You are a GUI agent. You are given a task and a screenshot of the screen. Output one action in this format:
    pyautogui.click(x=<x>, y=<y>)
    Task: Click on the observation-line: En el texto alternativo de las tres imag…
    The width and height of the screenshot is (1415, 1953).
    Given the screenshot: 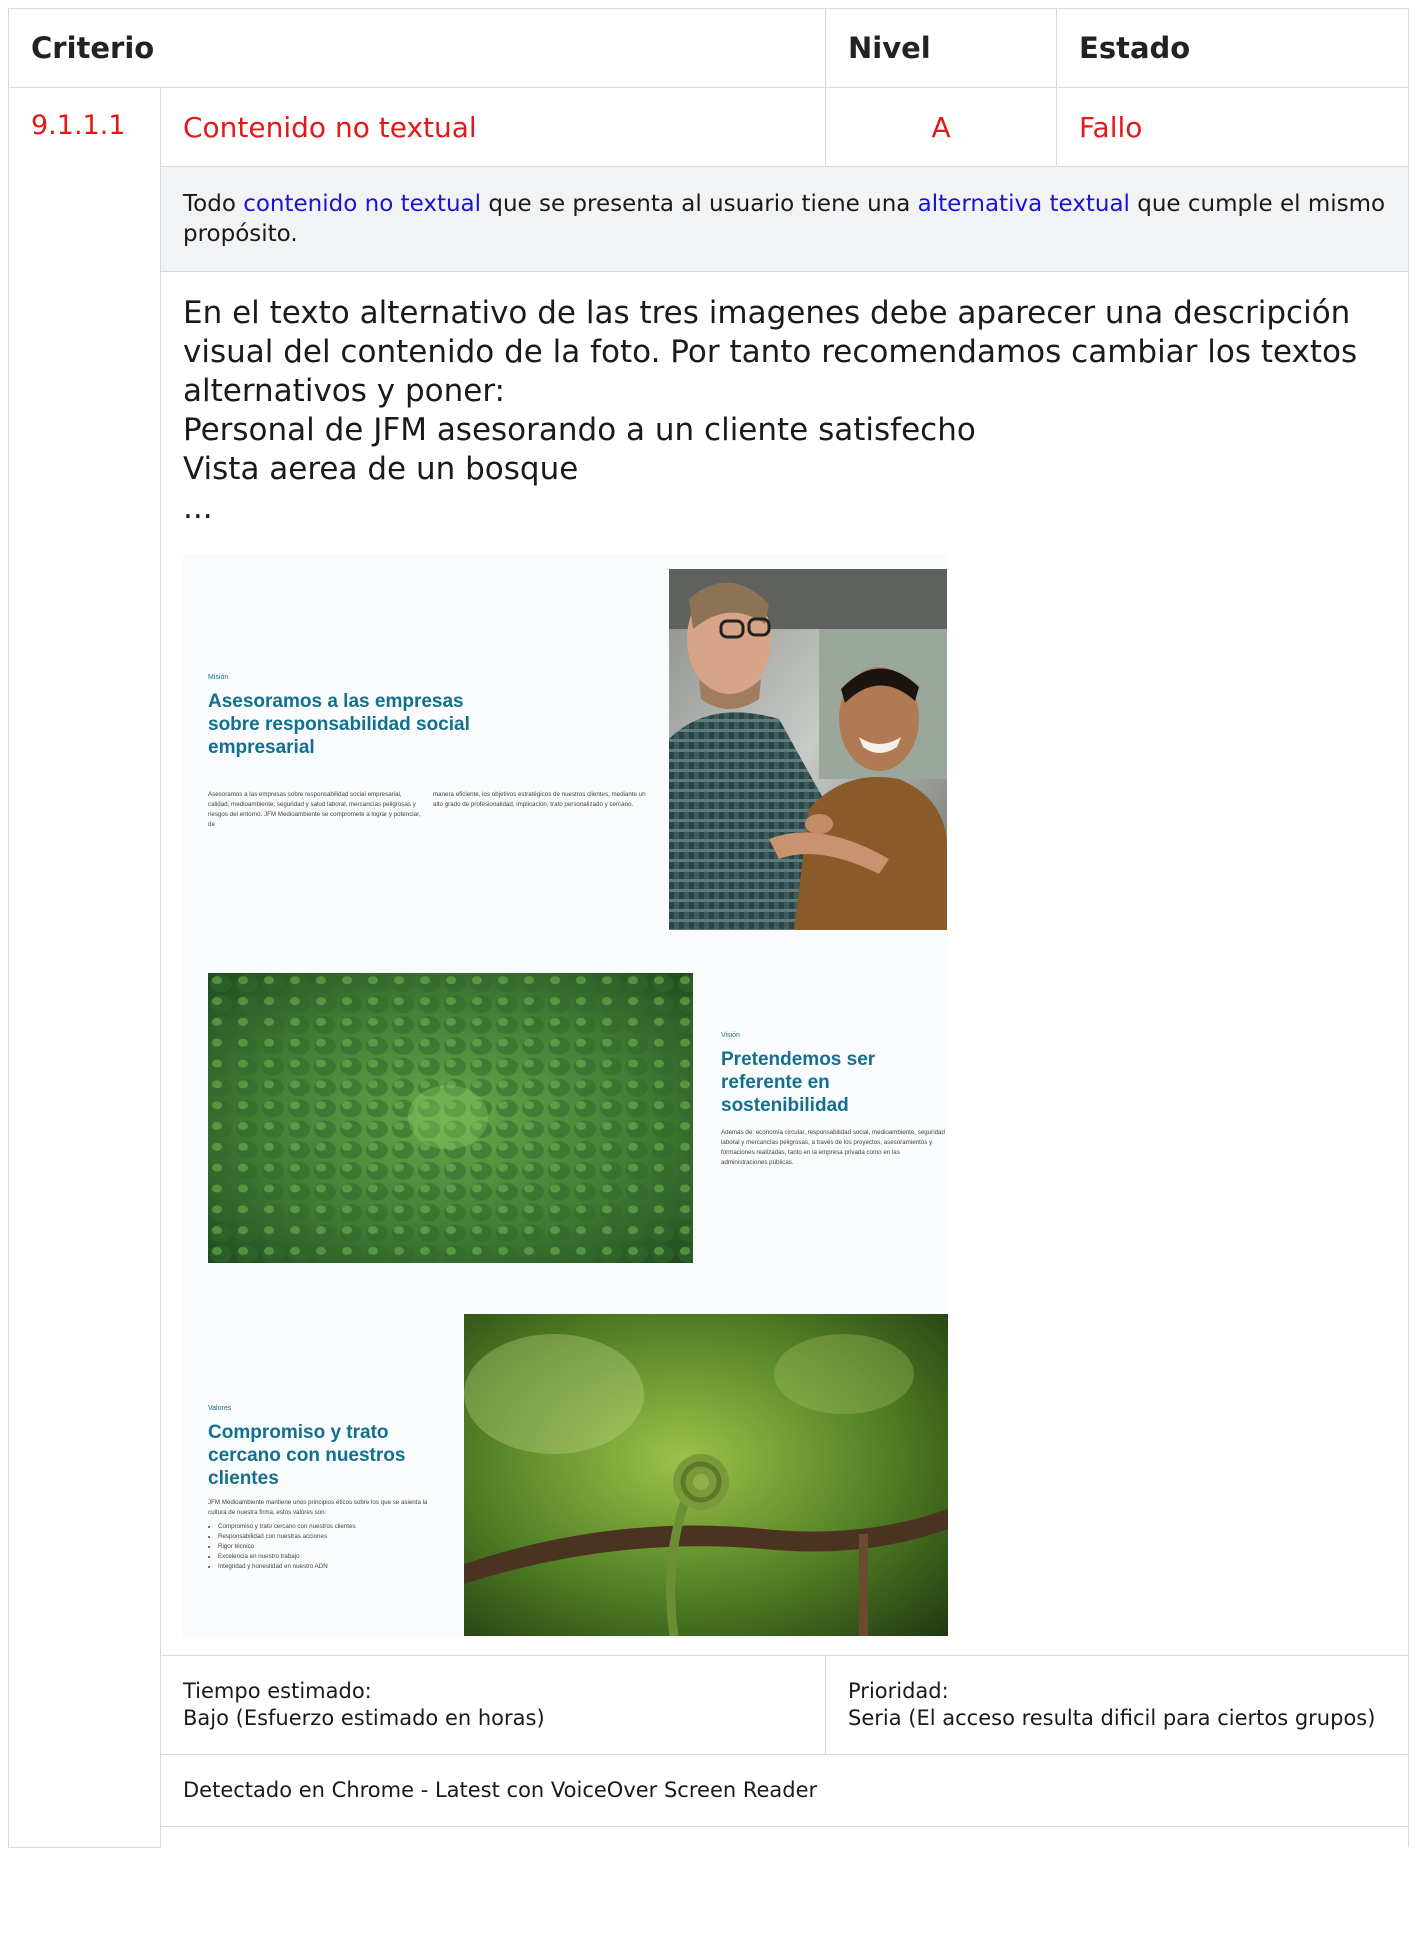 What is the action you would take?
    pyautogui.click(x=770, y=352)
    